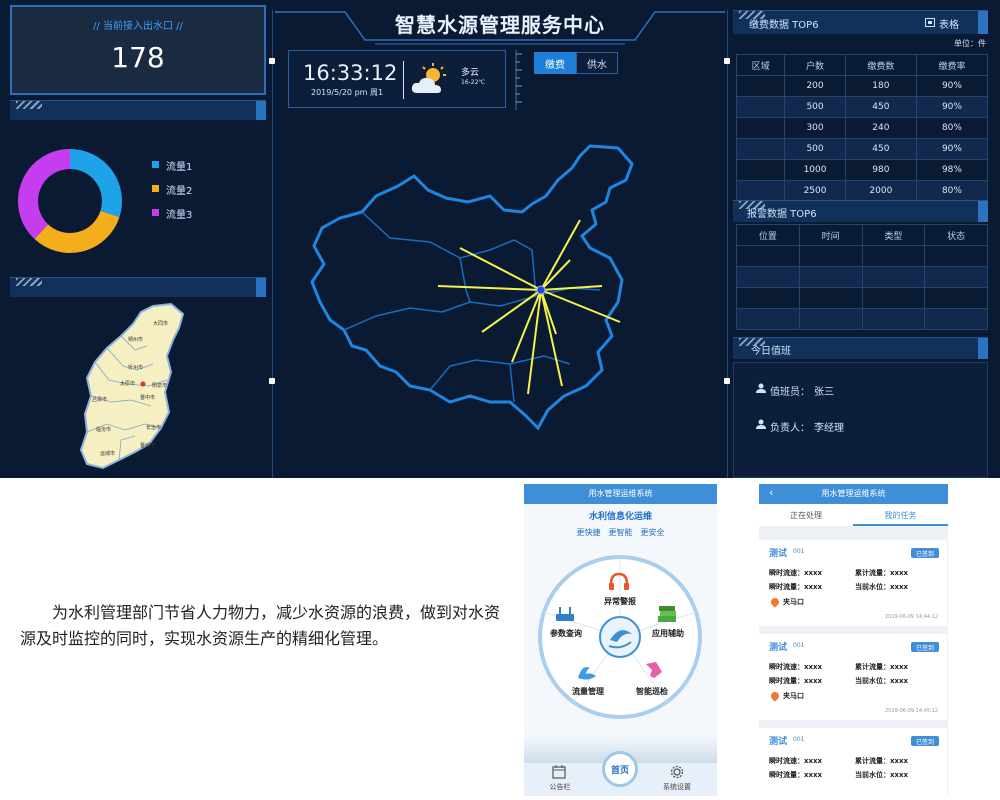  Describe the element at coordinates (806, 515) in the screenshot. I see `tab-processing: 正在处理` at that location.